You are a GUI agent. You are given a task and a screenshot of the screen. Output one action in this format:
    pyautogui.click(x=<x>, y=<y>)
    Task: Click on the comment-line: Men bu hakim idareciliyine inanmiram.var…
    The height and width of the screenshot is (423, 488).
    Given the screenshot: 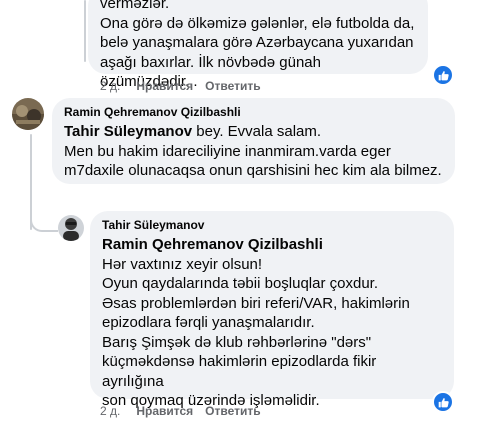 What is the action you would take?
    pyautogui.click(x=227, y=151)
    